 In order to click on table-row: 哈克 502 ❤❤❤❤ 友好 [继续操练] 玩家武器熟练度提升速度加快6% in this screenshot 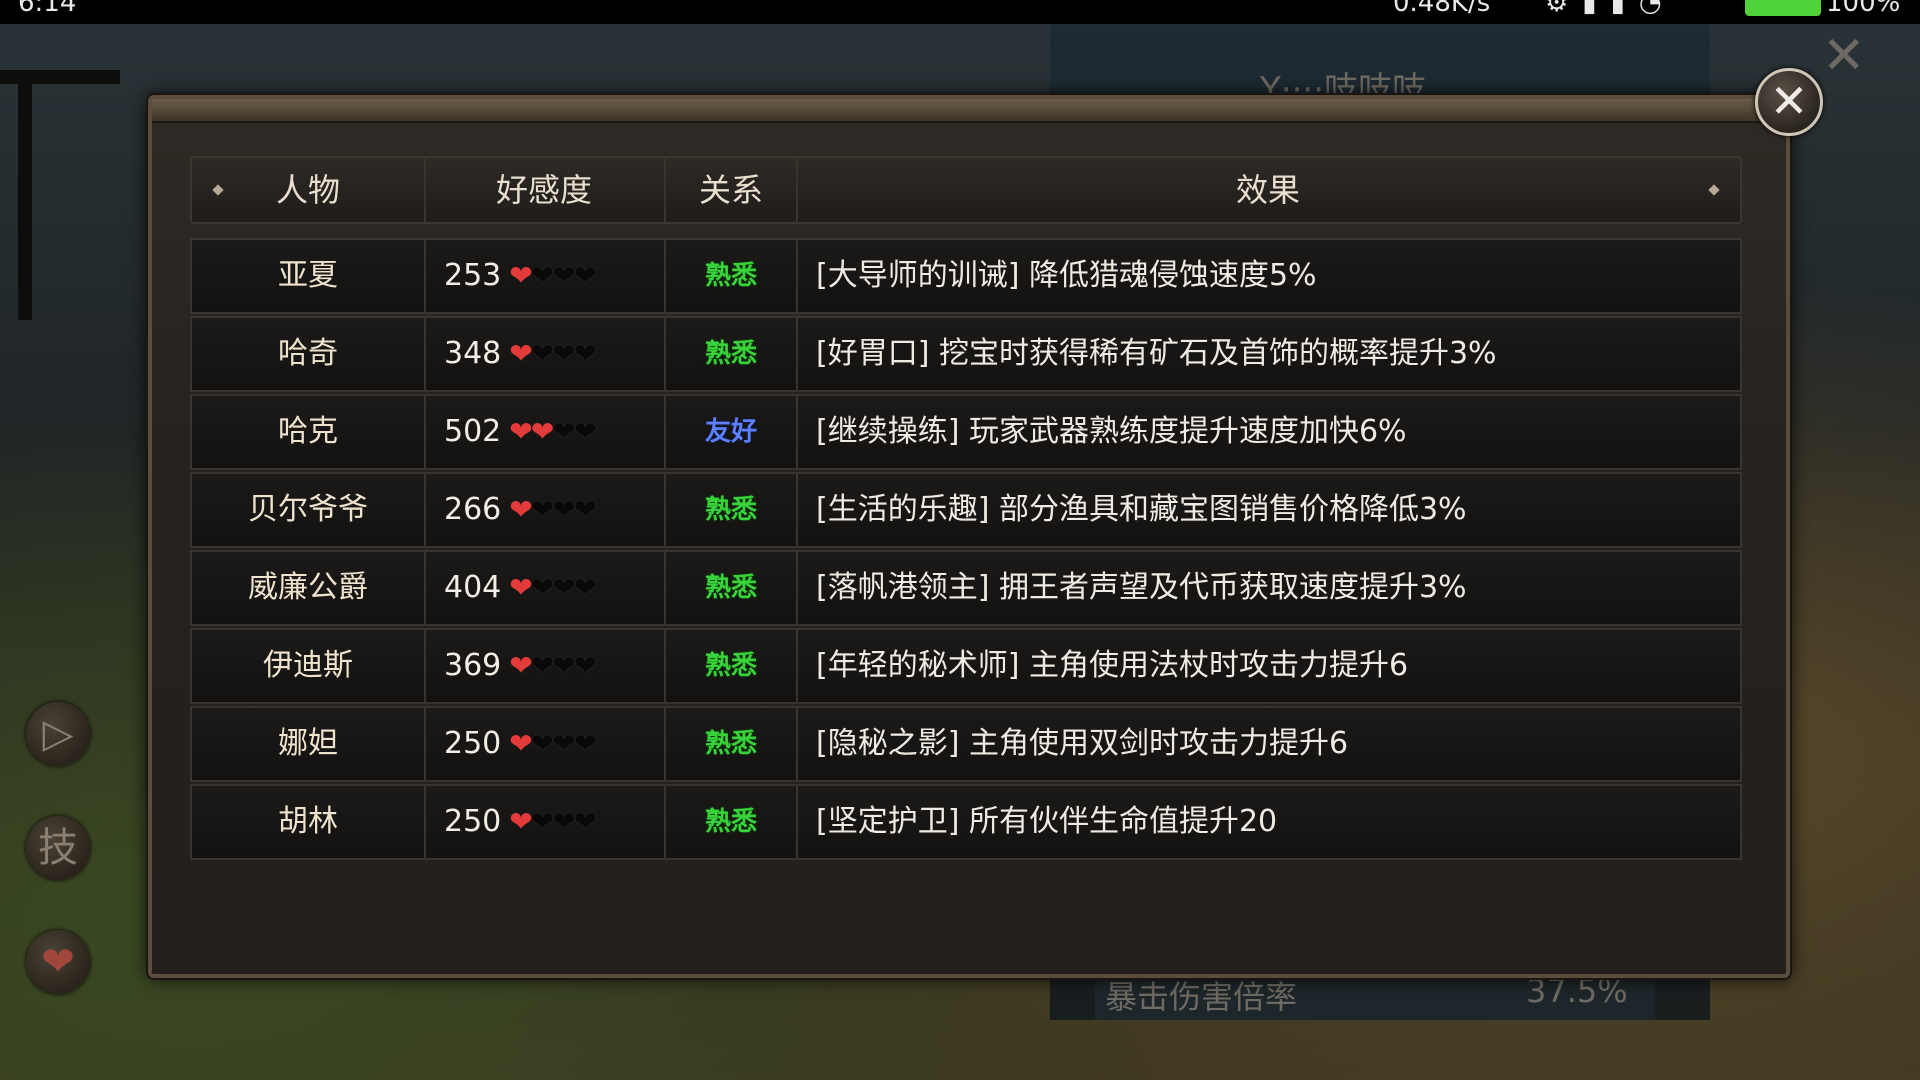, I will do `click(966, 432)`.